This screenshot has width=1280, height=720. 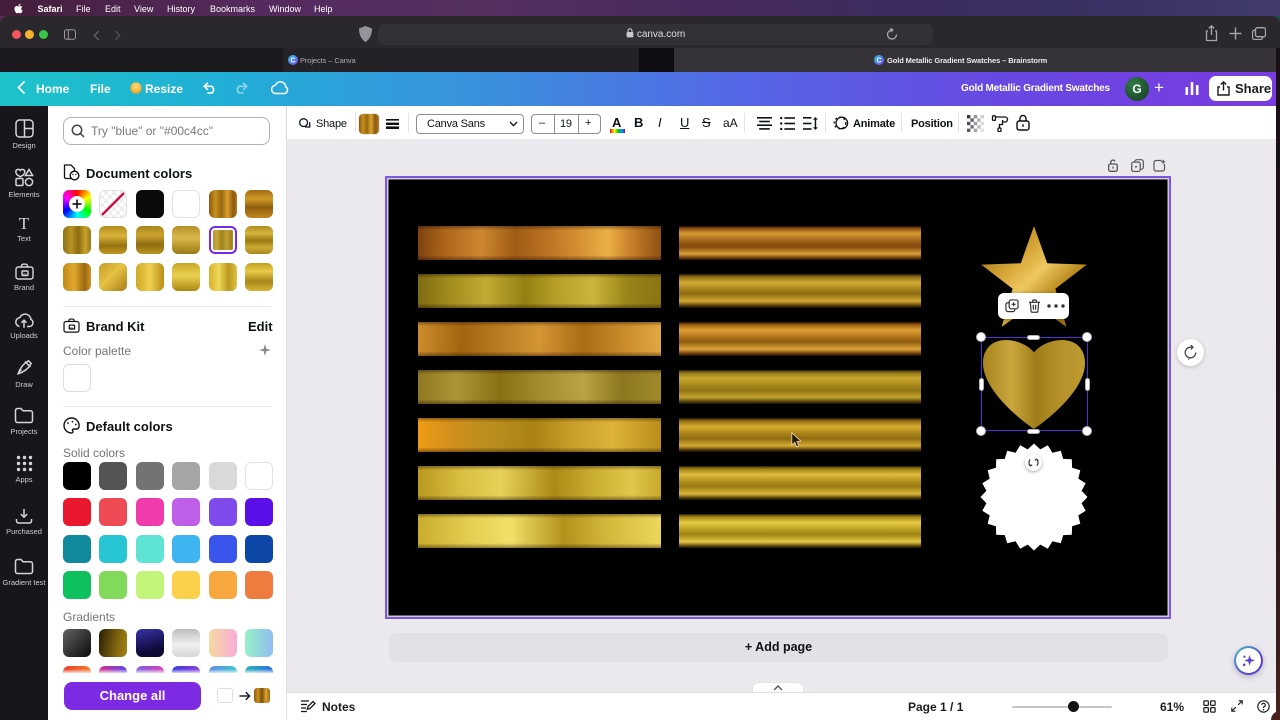 What do you see at coordinates (24, 223) in the screenshot?
I see `svg-text: T` at bounding box center [24, 223].